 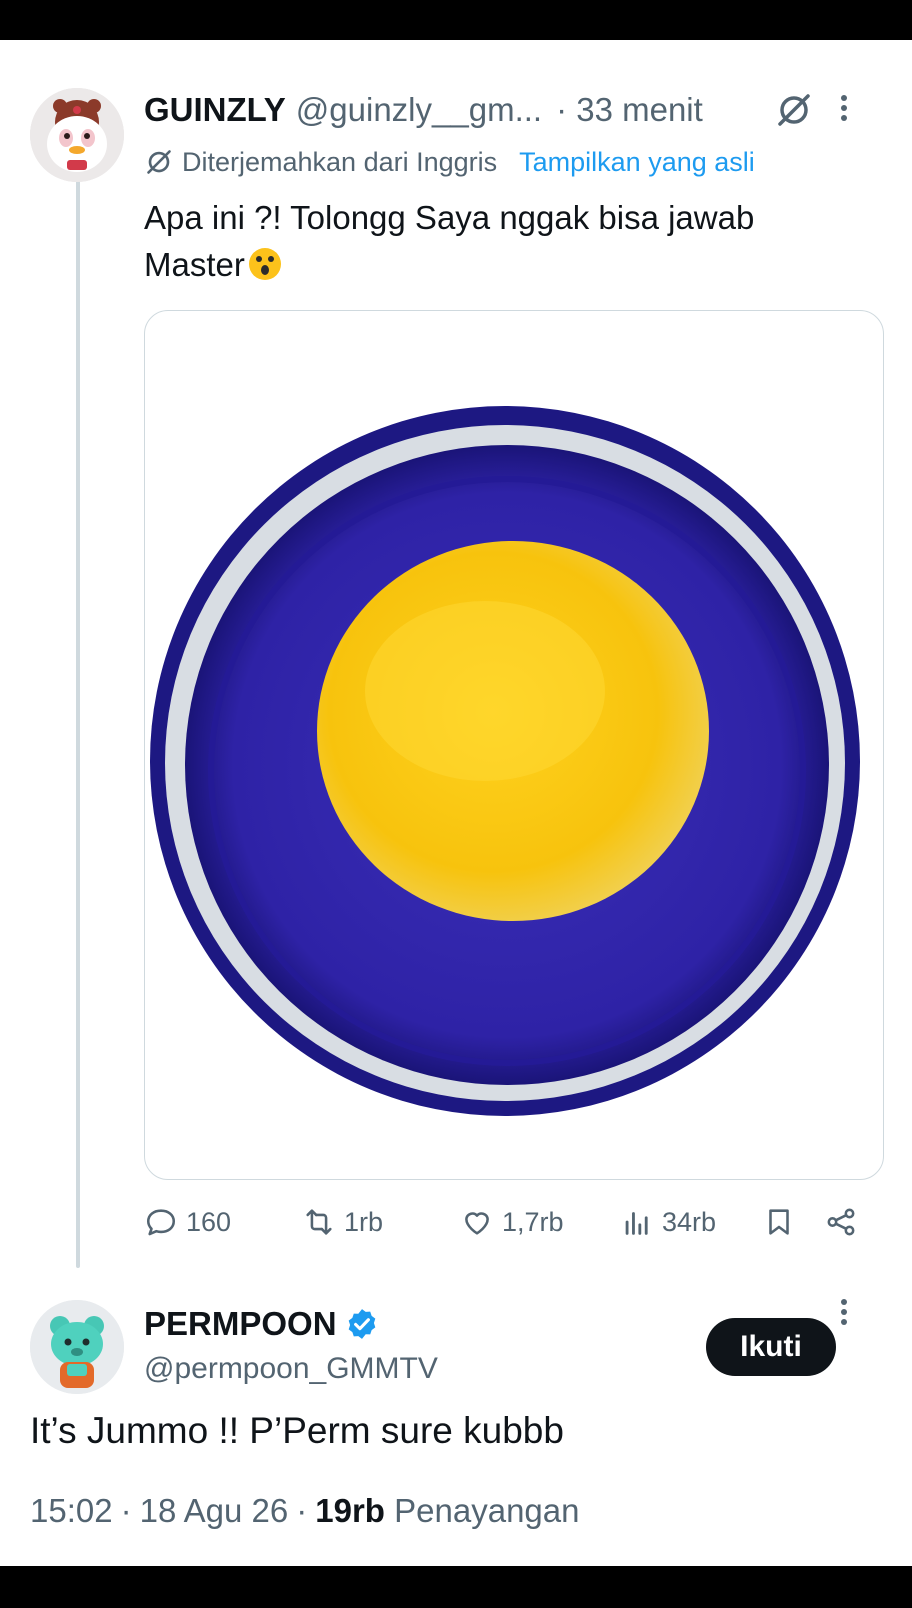 What do you see at coordinates (159, 162) in the screenshot?
I see `translate-icon` at bounding box center [159, 162].